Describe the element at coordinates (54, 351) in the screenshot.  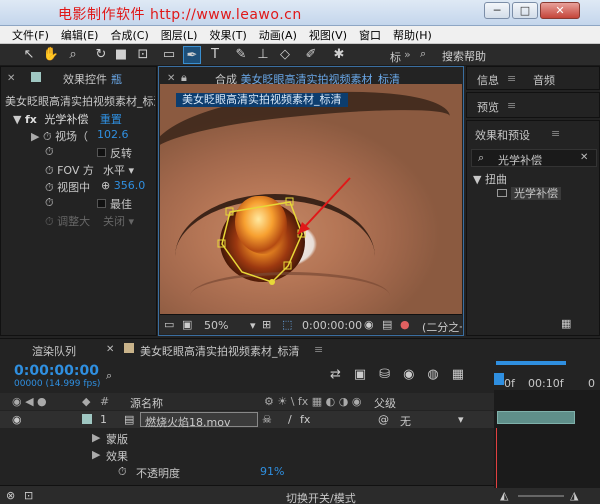
I see `tab-render-queue: 渲染队列` at that location.